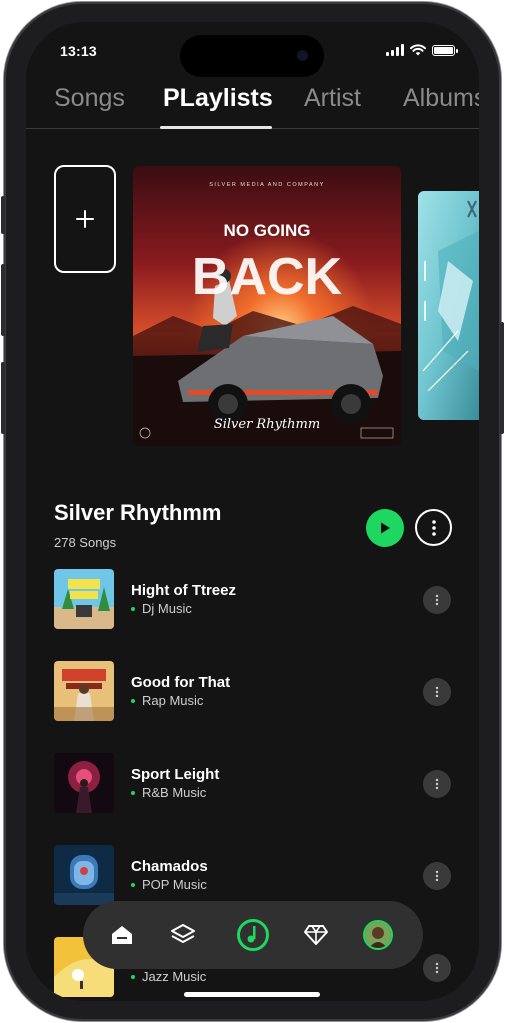 This screenshot has height=1023, width=505. I want to click on nav-premium, so click(316, 935).